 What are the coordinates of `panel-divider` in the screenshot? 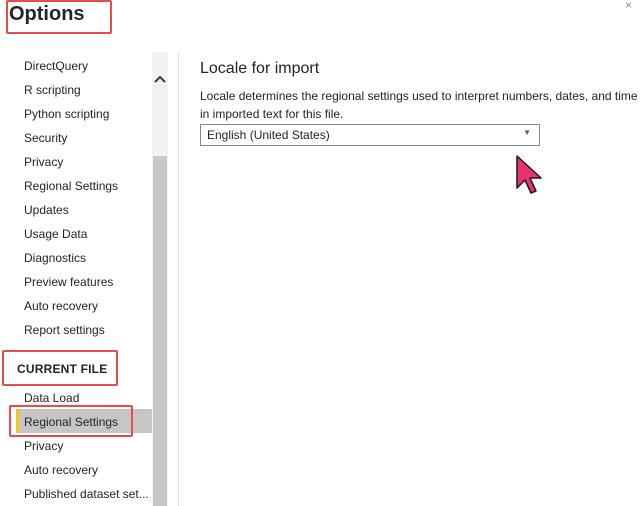 It's located at (178, 279).